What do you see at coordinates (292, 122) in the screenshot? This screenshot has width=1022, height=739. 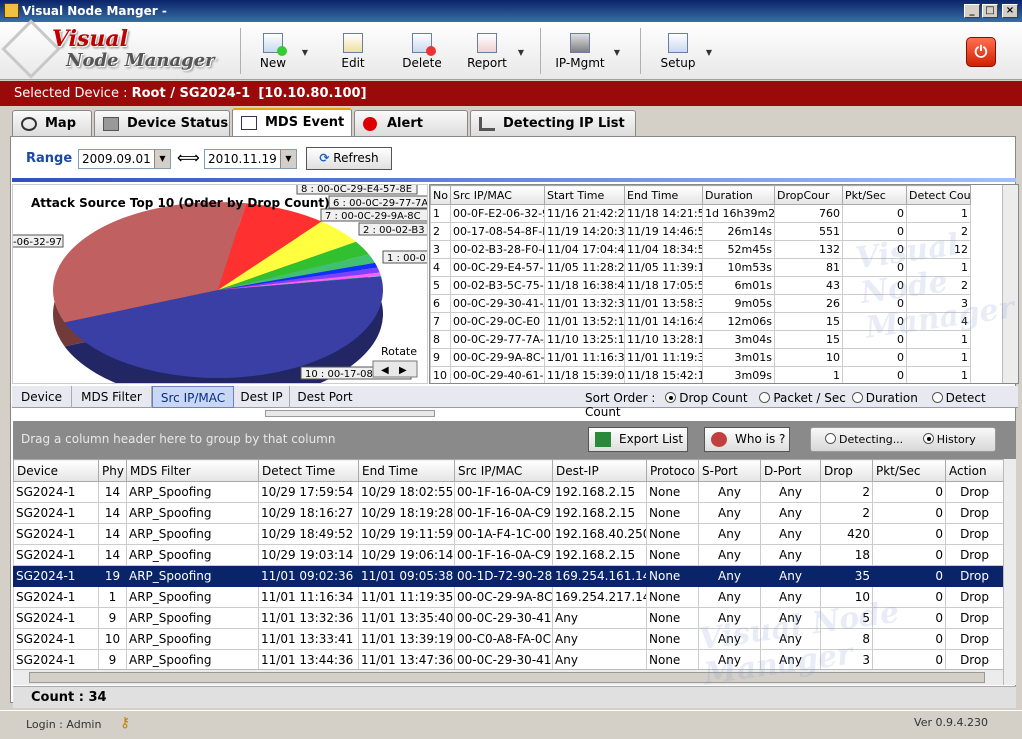 I see `tab-mds-event: MDS Event` at bounding box center [292, 122].